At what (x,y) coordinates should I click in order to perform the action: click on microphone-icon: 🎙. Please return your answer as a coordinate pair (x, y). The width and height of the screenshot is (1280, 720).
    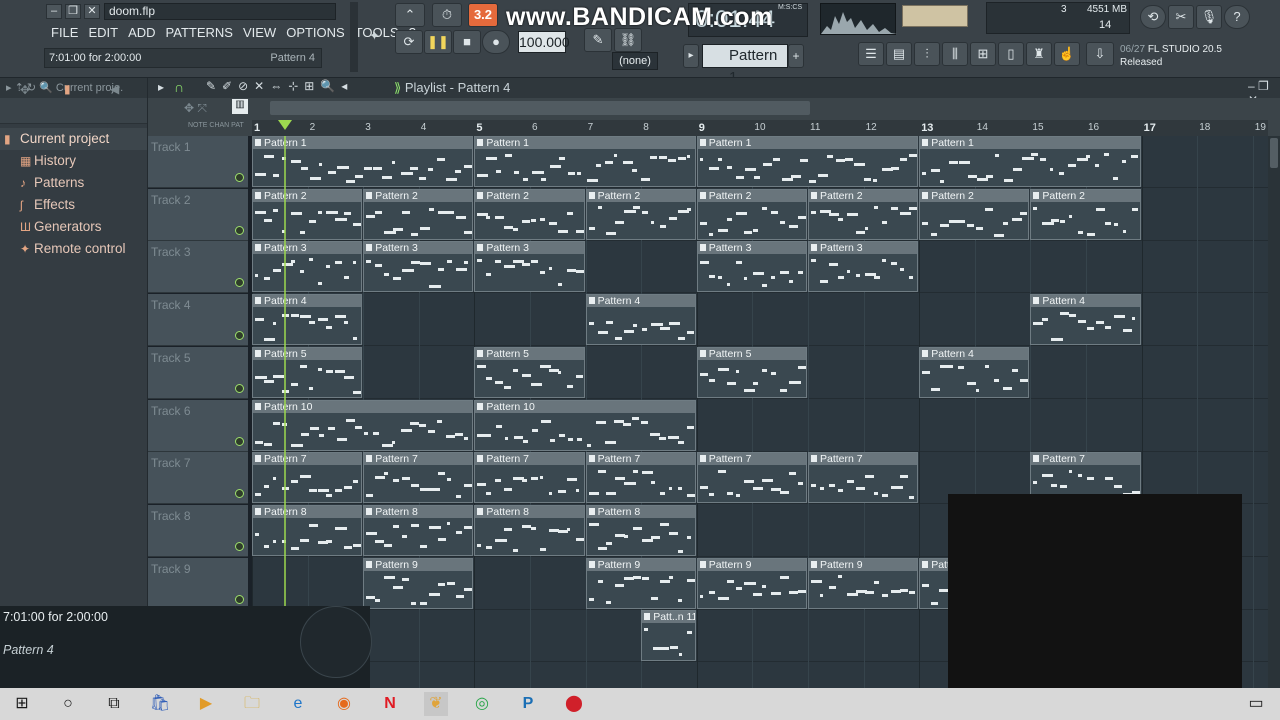
    Looking at the image, I should click on (1209, 17).